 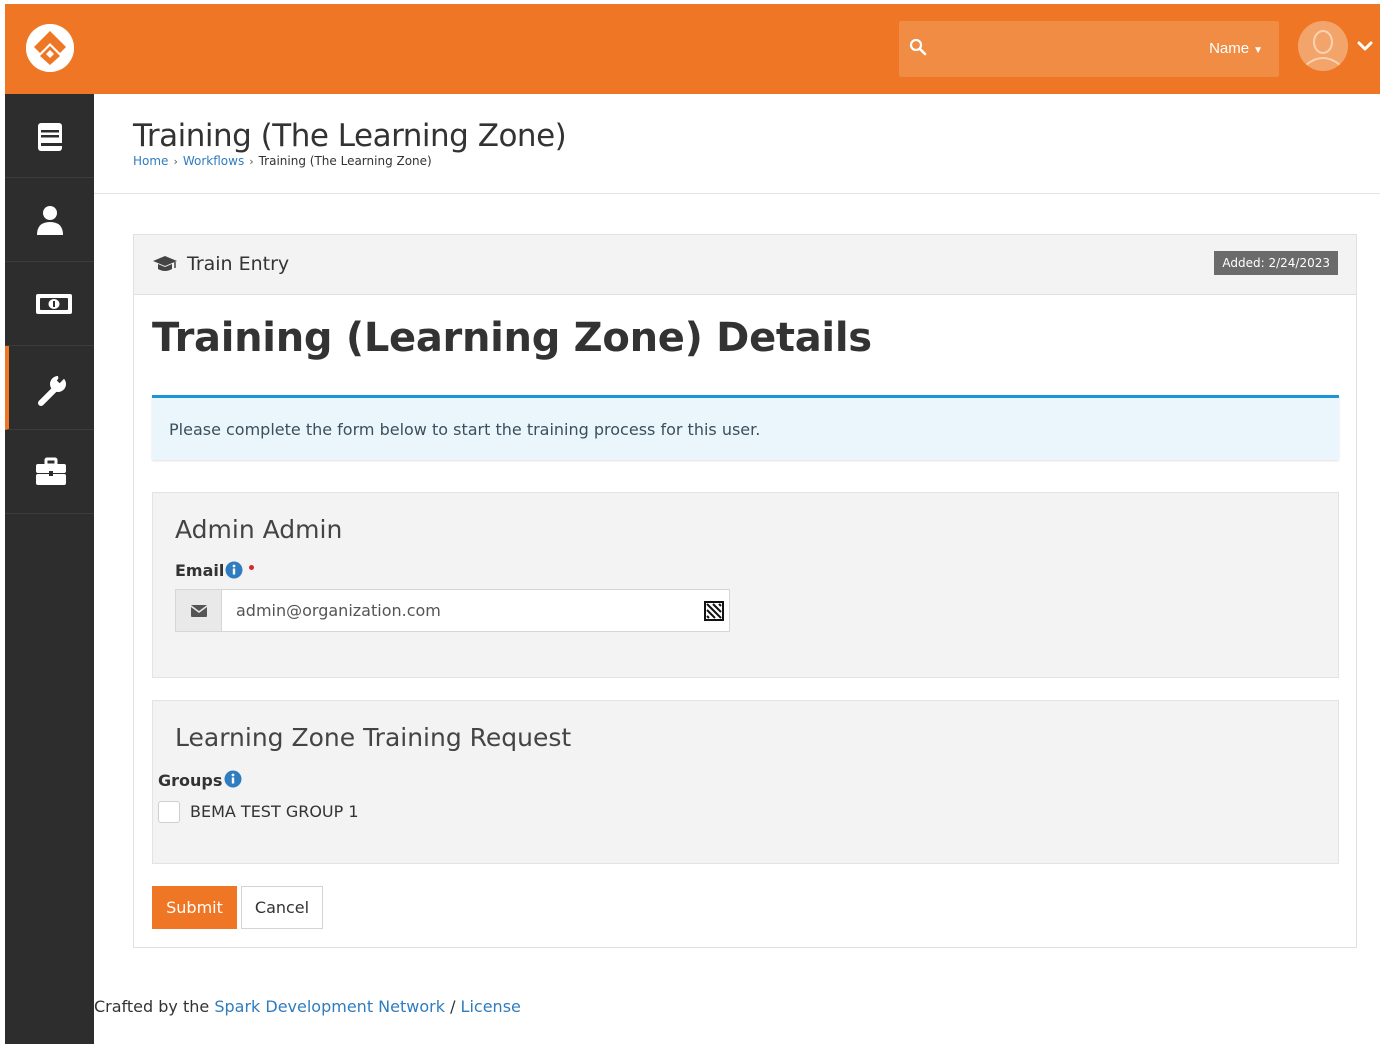 What do you see at coordinates (345, 161) in the screenshot?
I see `breadcrumb-current: Training (The Learning Zone)` at bounding box center [345, 161].